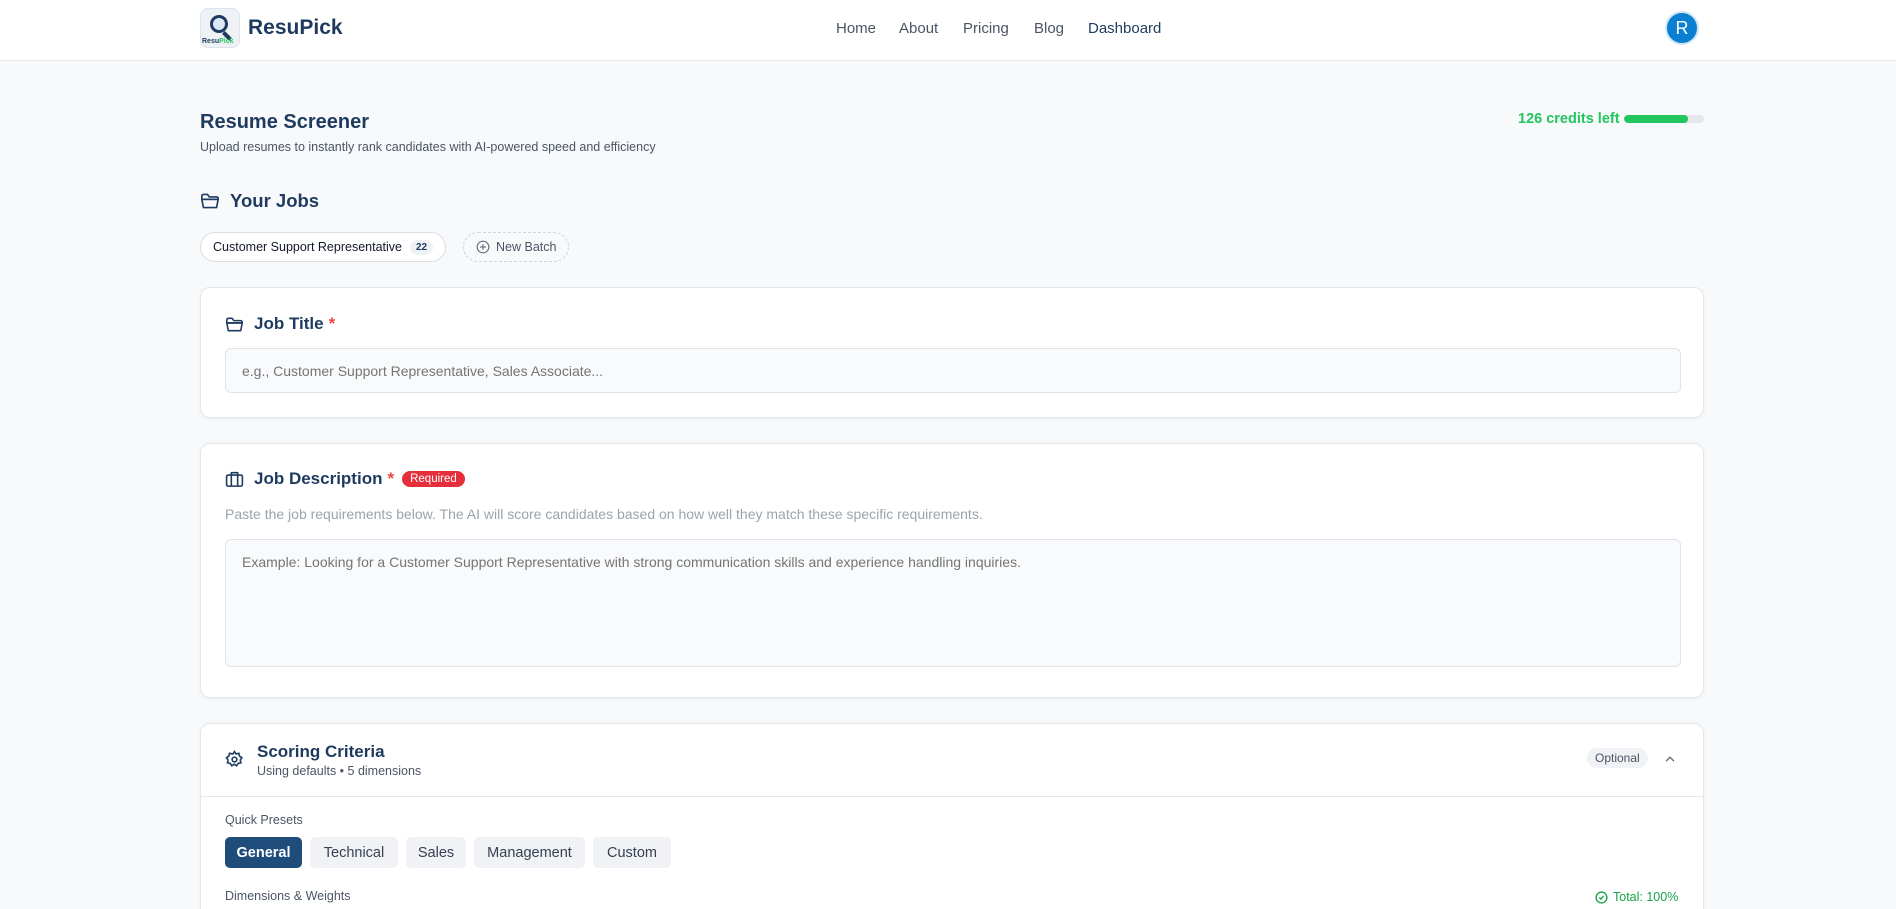  What do you see at coordinates (288, 896) in the screenshot?
I see `dimensions-weights-label: Dimensions & Weights` at bounding box center [288, 896].